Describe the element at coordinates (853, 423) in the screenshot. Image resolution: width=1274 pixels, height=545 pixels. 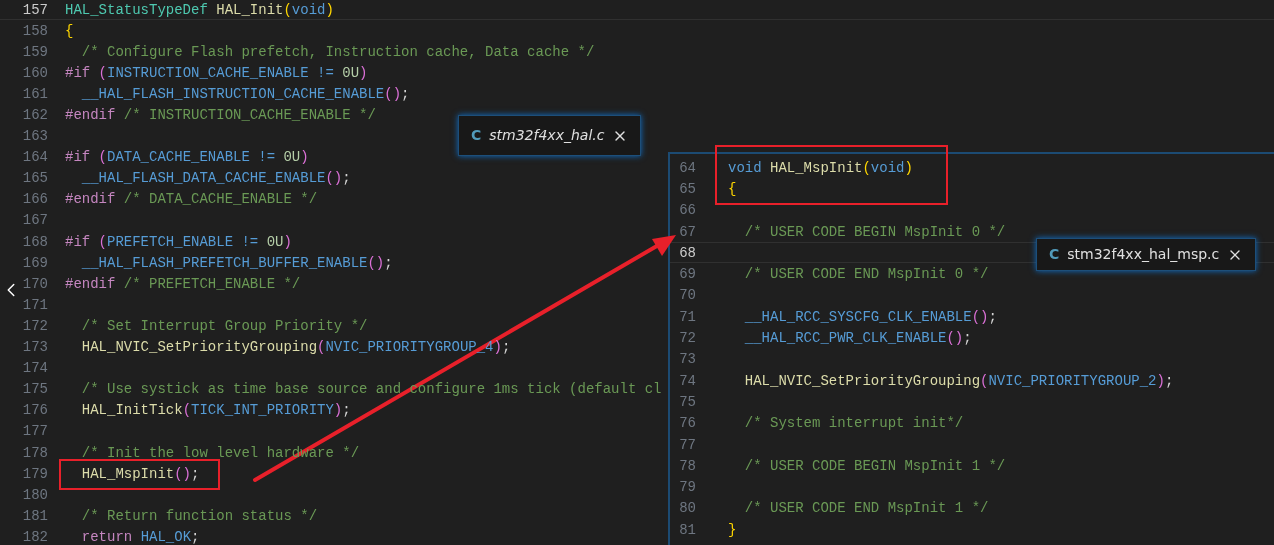
I see `code-line: /* System interrupt init*/` at that location.